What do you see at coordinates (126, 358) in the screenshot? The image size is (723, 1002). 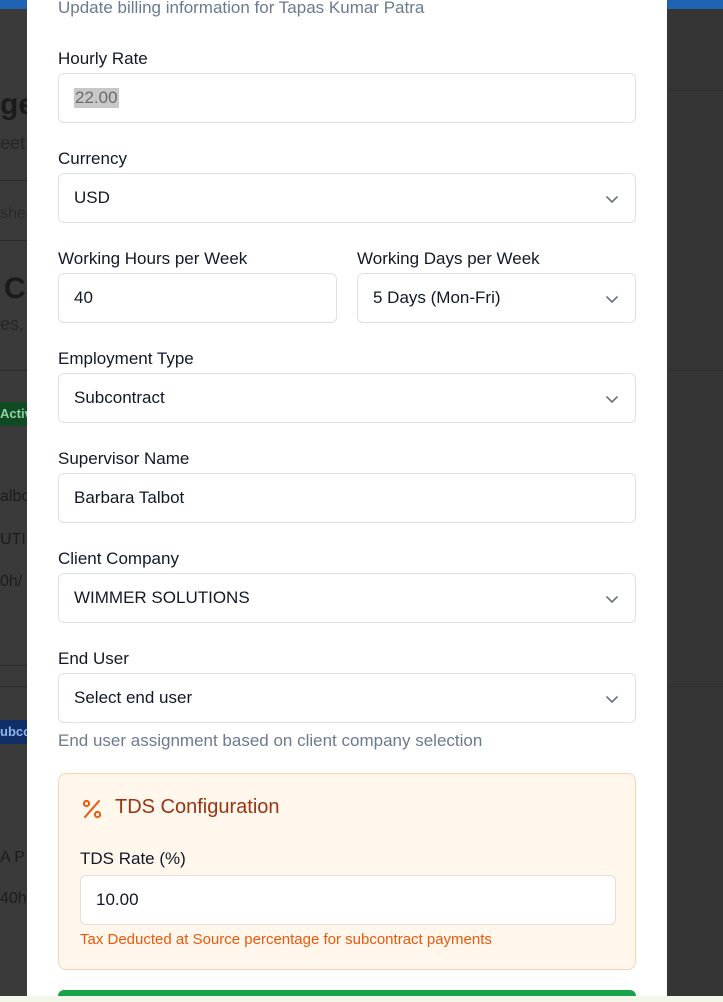 I see `employment-type-label: Employment Type` at bounding box center [126, 358].